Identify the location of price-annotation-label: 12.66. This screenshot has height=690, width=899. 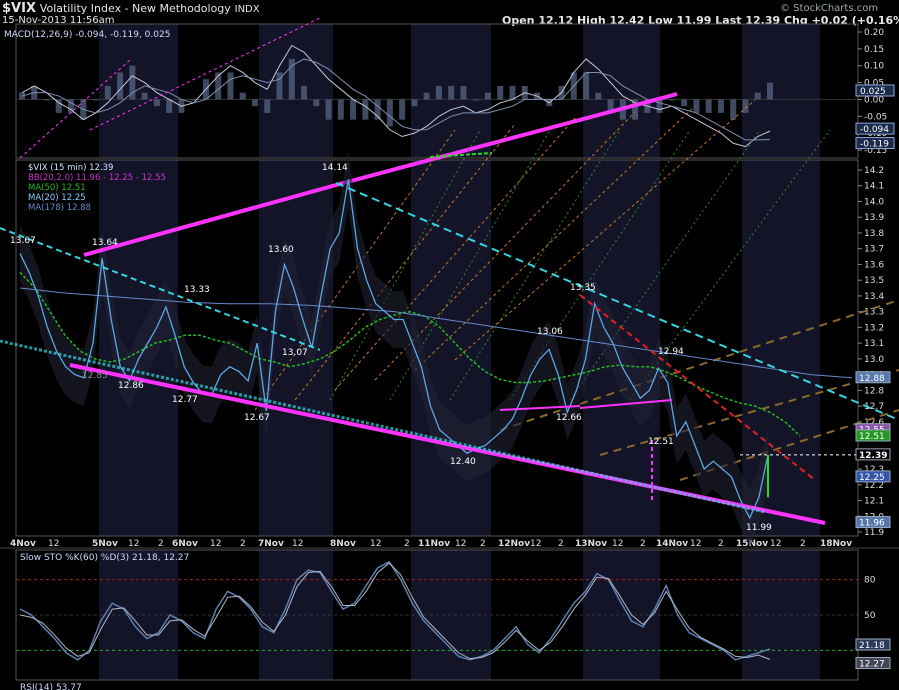
(569, 418).